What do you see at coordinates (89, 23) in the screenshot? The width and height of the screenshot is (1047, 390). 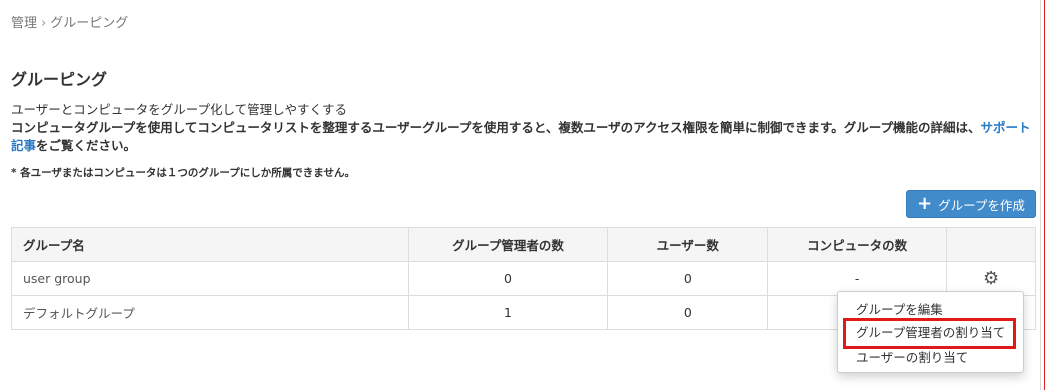 I see `breadcrumb-item-grouping: グルーピング` at bounding box center [89, 23].